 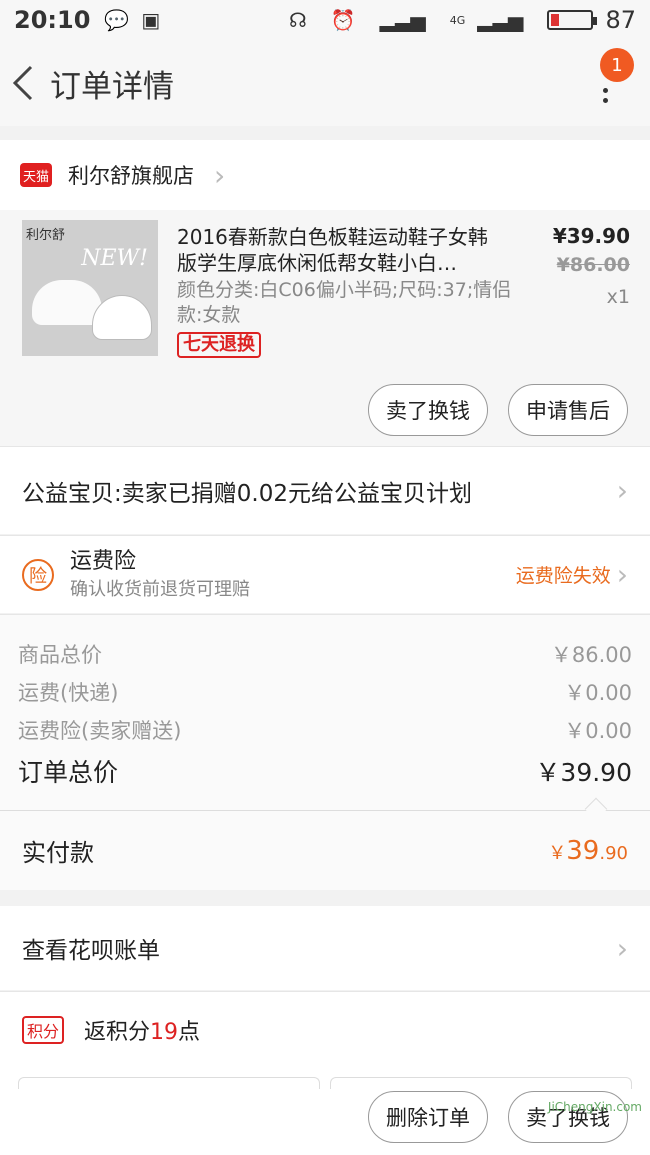 What do you see at coordinates (52, 20) in the screenshot?
I see `status-time: 20:10` at bounding box center [52, 20].